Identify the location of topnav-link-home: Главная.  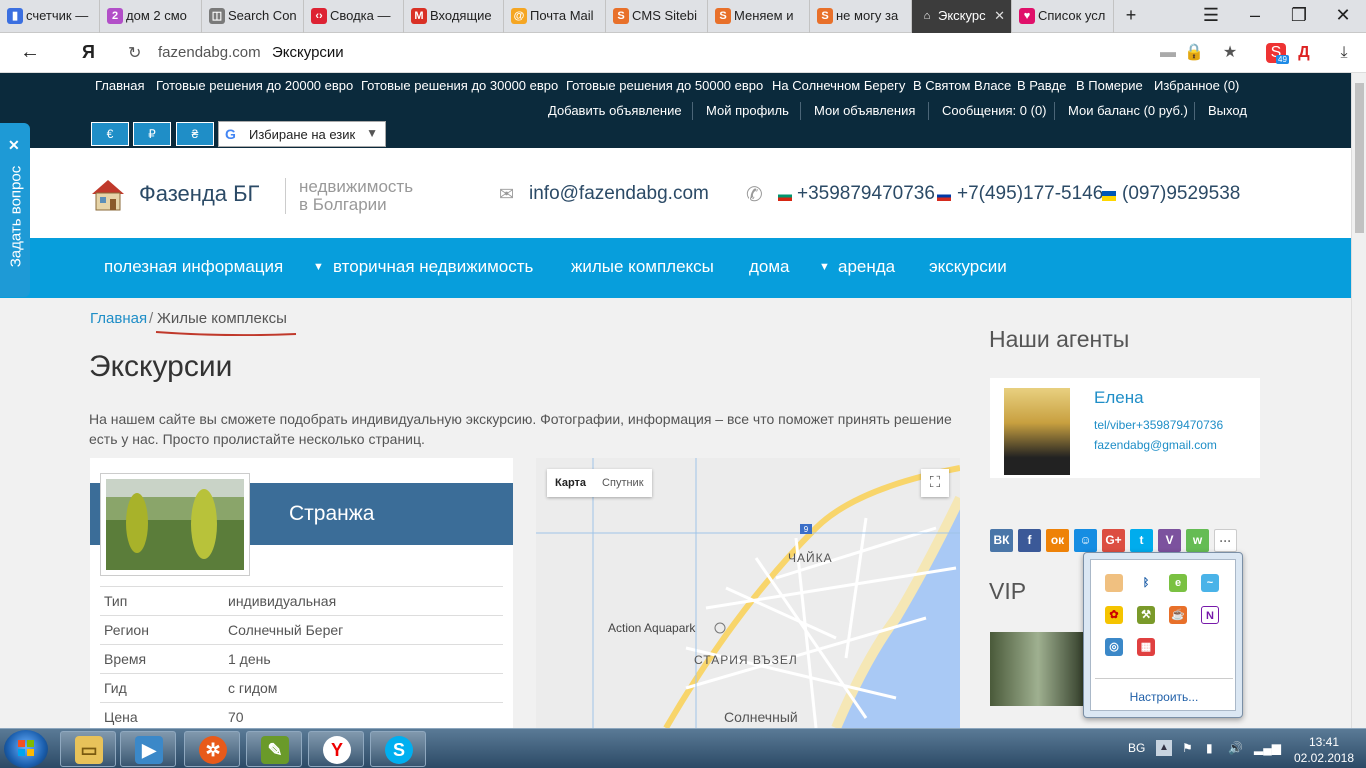
(119, 85).